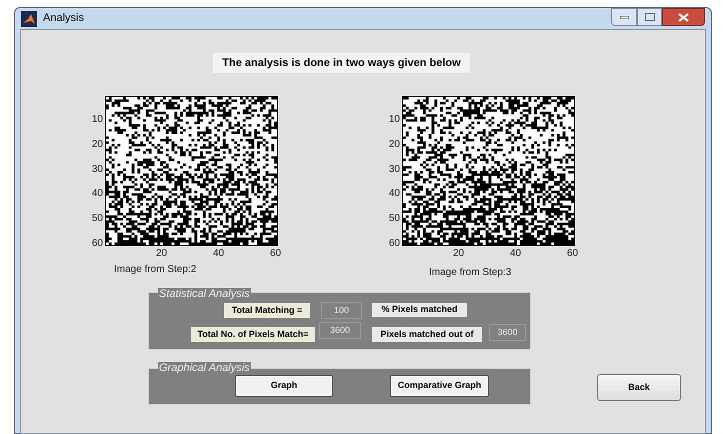 The width and height of the screenshot is (724, 434). I want to click on graph-button: Graph, so click(284, 386).